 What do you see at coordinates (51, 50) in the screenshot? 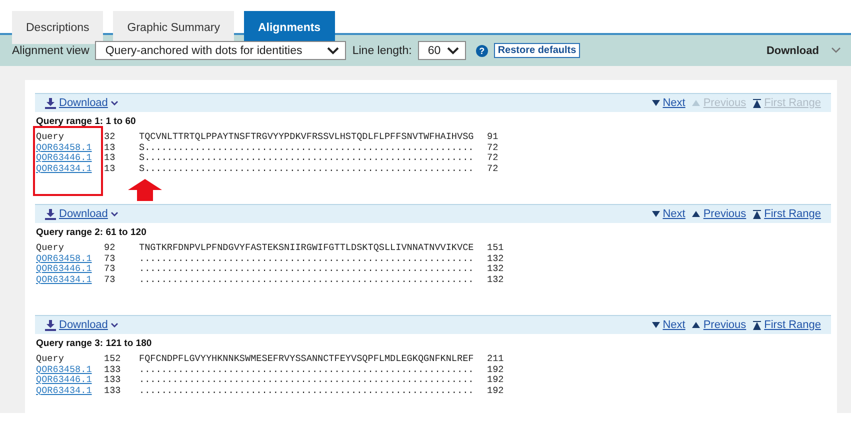
I see `view-label: Alignment view` at bounding box center [51, 50].